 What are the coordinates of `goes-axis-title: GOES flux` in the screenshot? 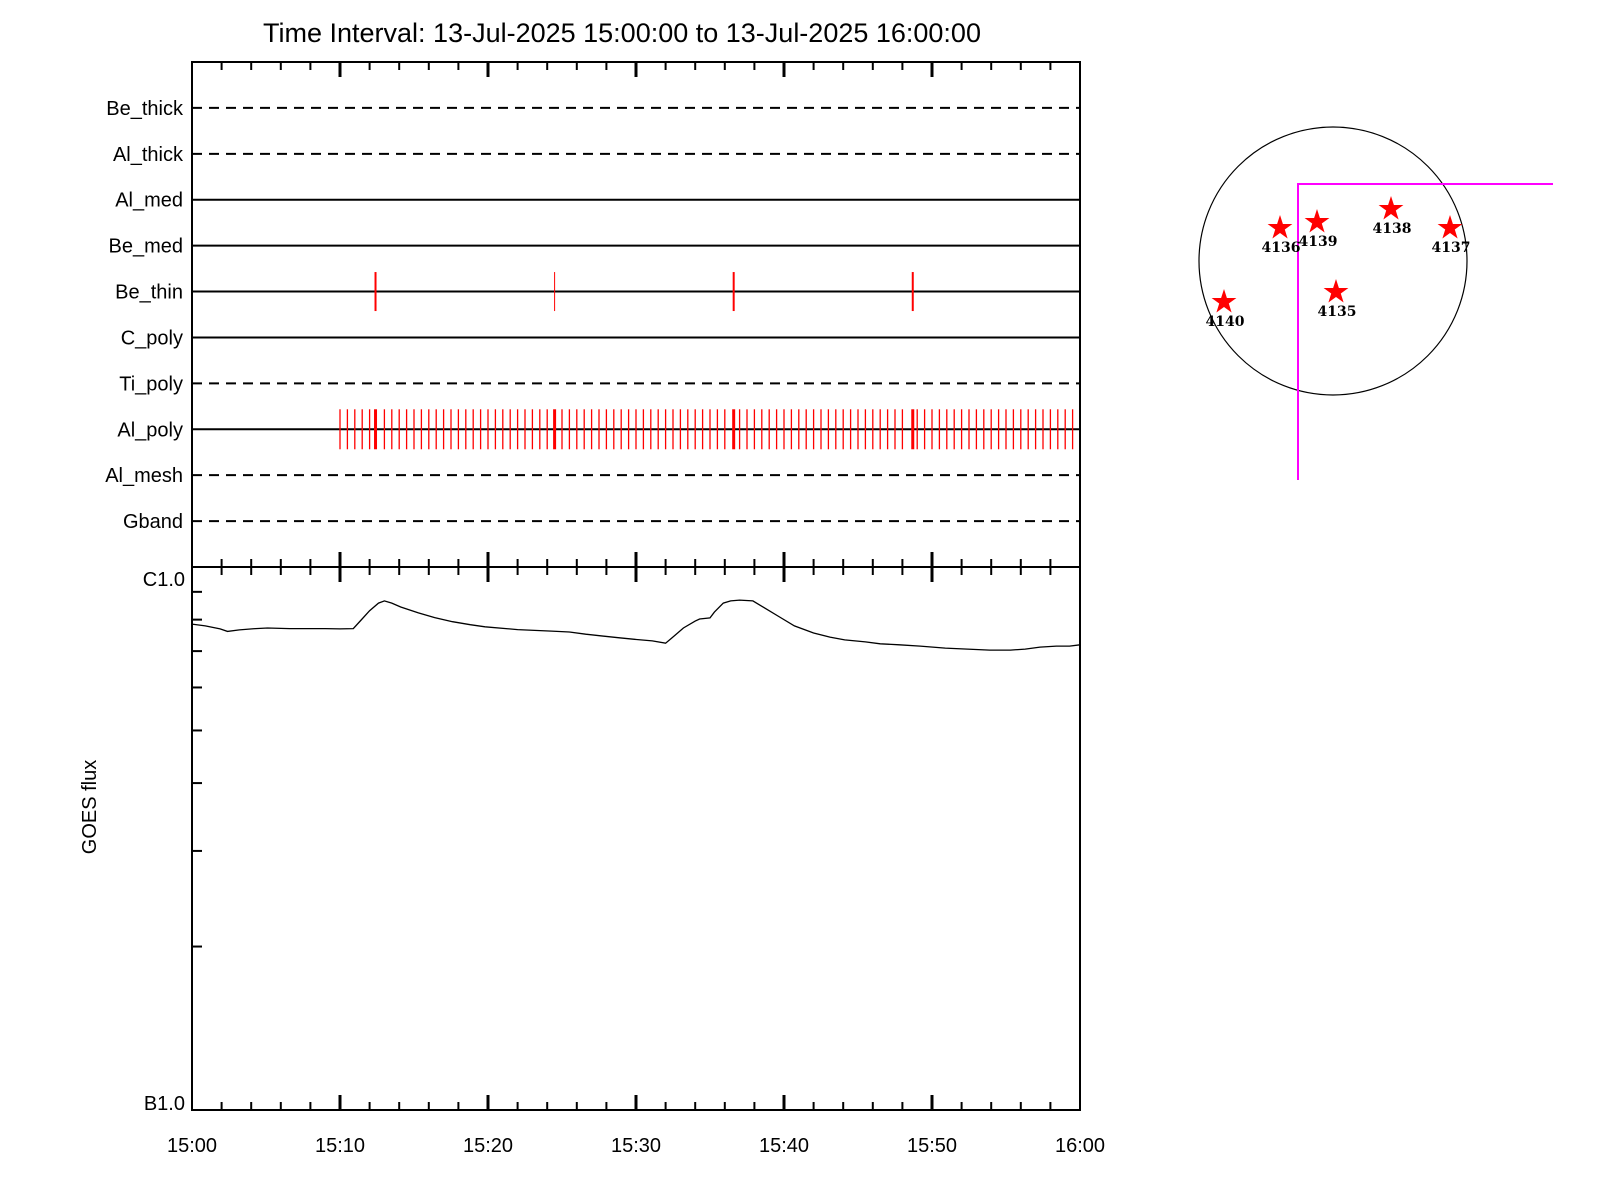 It's located at (90, 807).